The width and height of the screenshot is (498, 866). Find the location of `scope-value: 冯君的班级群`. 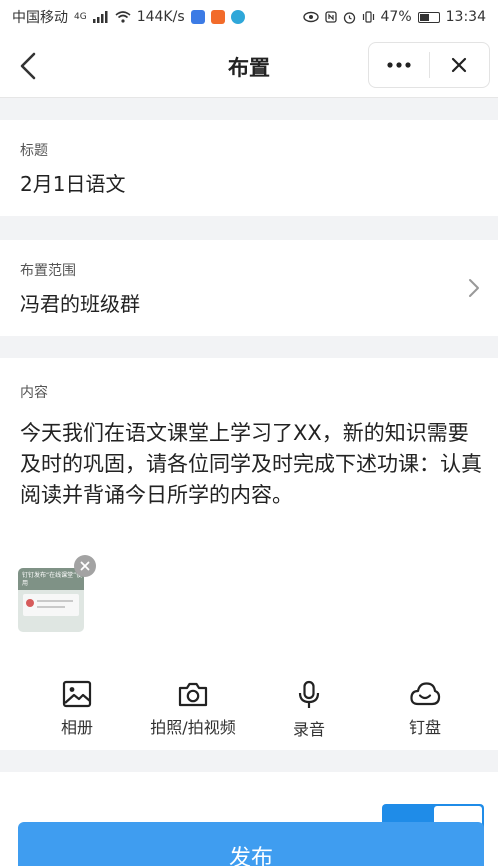

scope-value: 冯君的班级群 is located at coordinates (80, 304).